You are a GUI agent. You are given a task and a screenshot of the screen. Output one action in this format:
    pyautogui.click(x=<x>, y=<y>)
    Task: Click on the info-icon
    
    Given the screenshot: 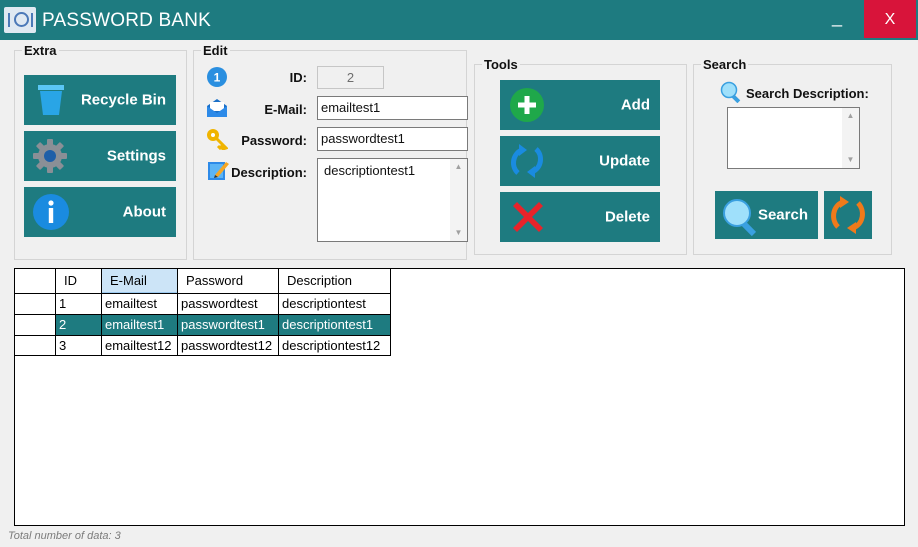 What is the action you would take?
    pyautogui.click(x=51, y=212)
    